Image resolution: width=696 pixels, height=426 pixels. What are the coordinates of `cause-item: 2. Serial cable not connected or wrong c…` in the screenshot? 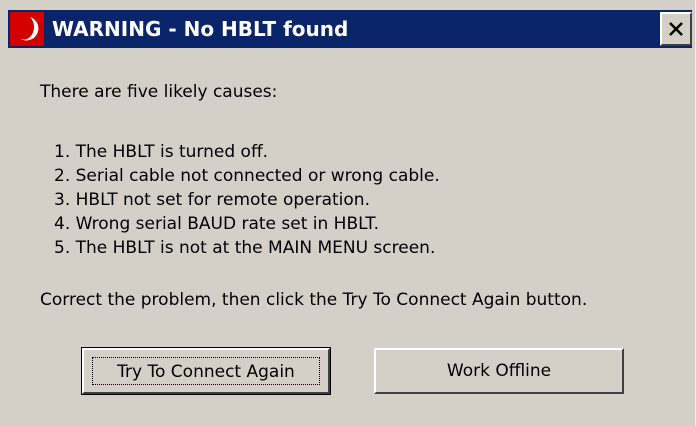 It's located at (247, 176).